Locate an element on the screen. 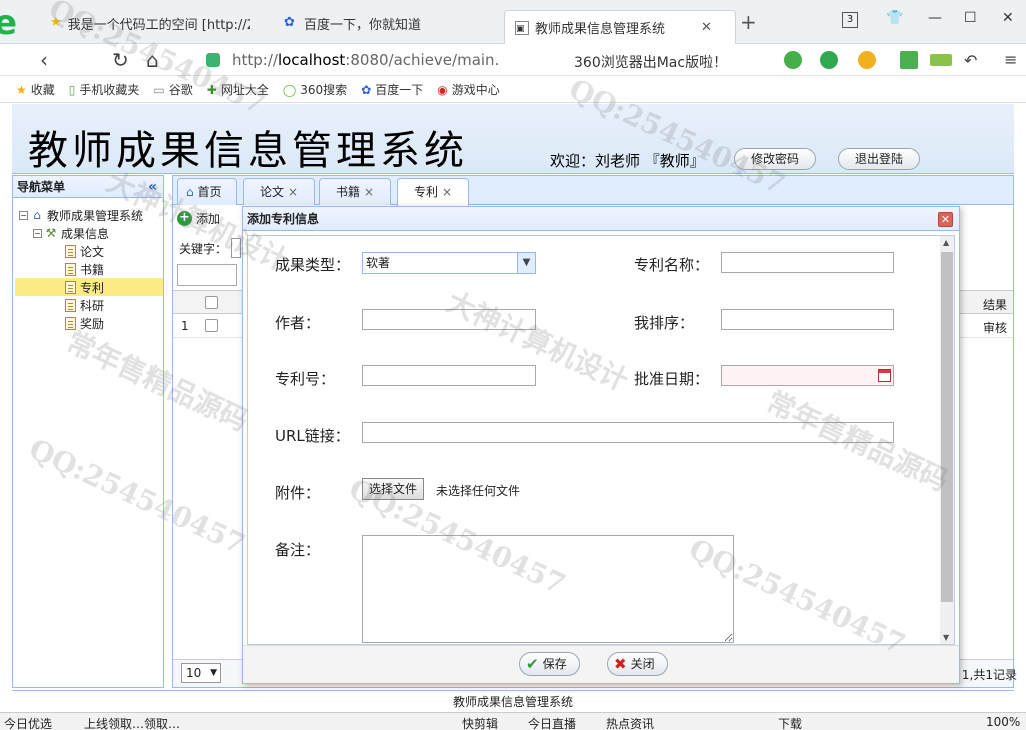  search-field is located at coordinates (207, 275).